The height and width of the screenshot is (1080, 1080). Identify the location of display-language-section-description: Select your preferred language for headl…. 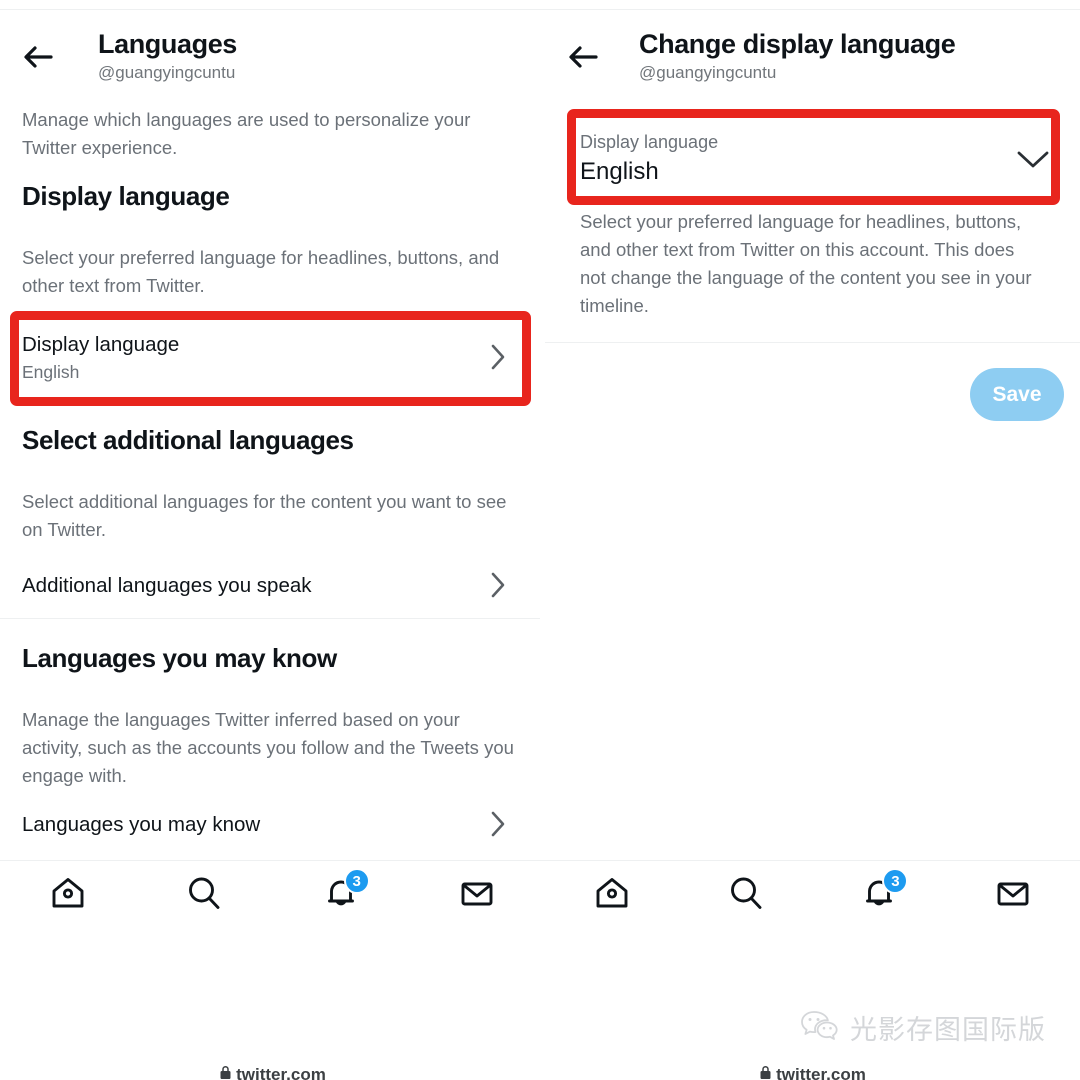
(261, 271).